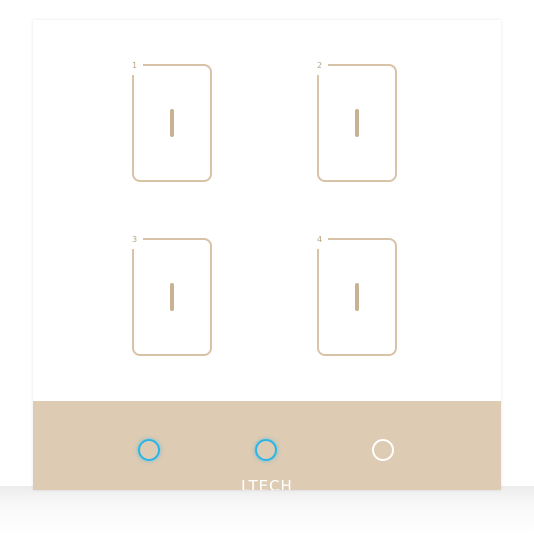  Describe the element at coordinates (135, 239) in the screenshot. I see `key-3-number: 3` at that location.